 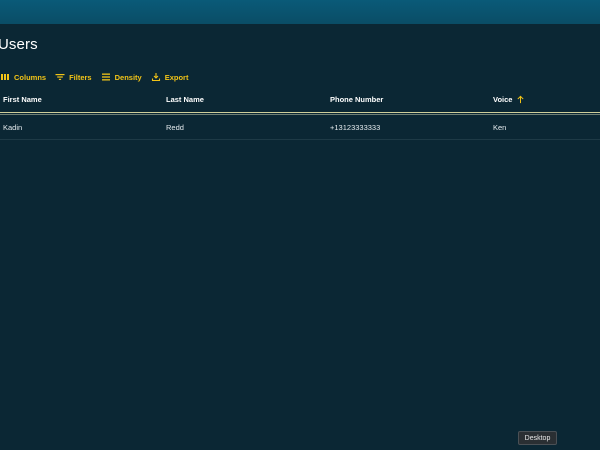 I want to click on density-icon, so click(x=106, y=77).